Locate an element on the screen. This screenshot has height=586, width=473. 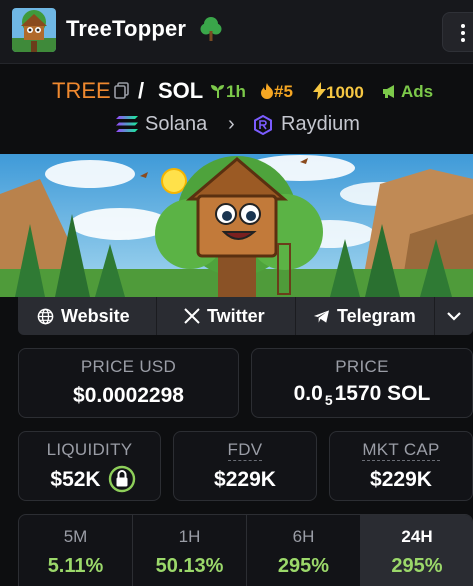
market-cap-label-text: MKT CAP is located at coordinates (401, 450).